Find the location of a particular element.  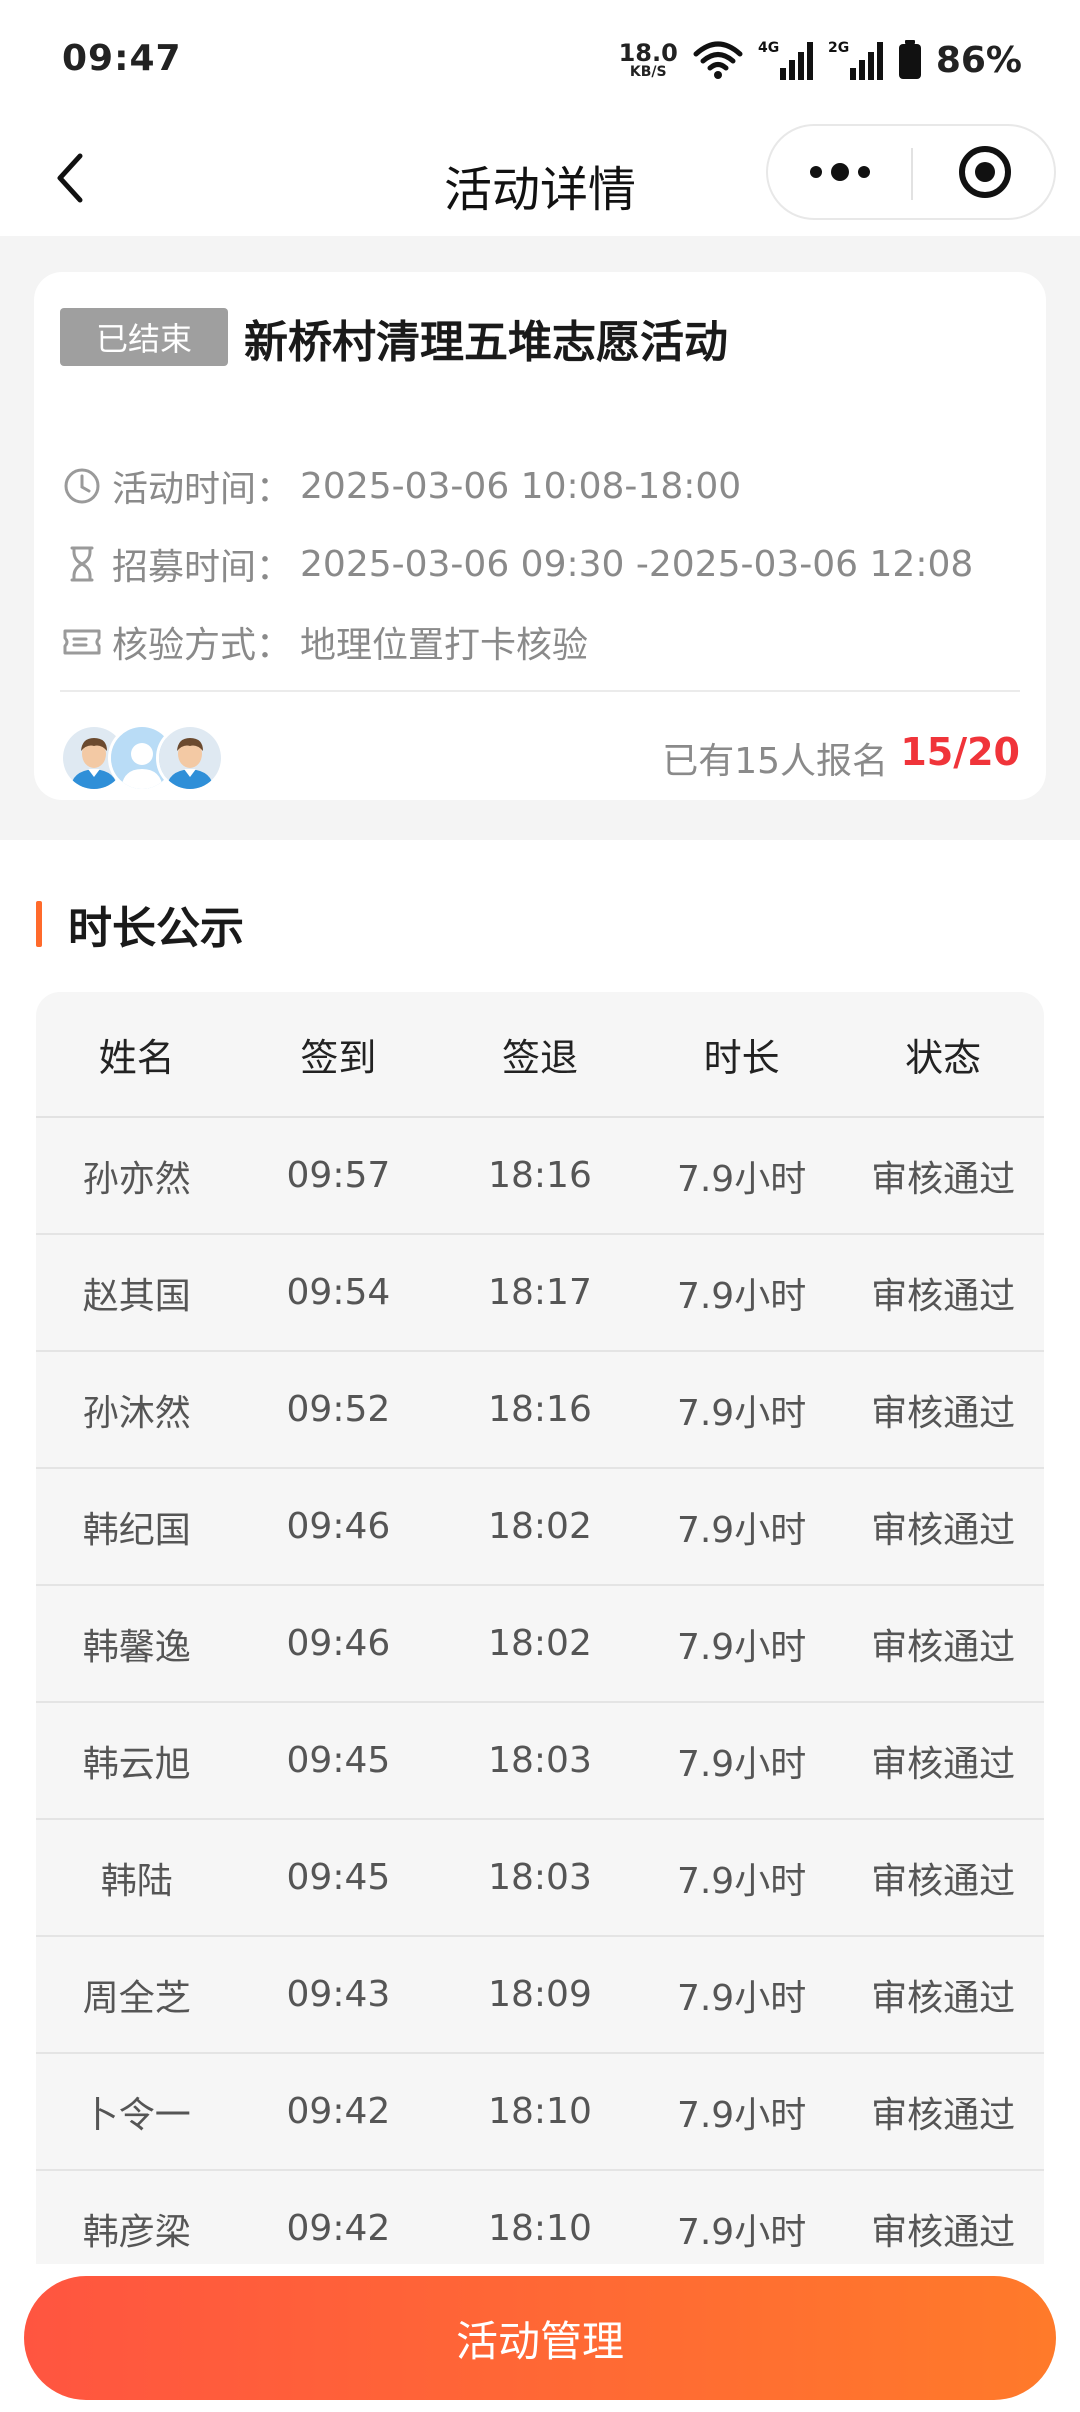

table-row: 韩陆 09:45 18:03 7.9小时 审核通过 is located at coordinates (540, 1878).